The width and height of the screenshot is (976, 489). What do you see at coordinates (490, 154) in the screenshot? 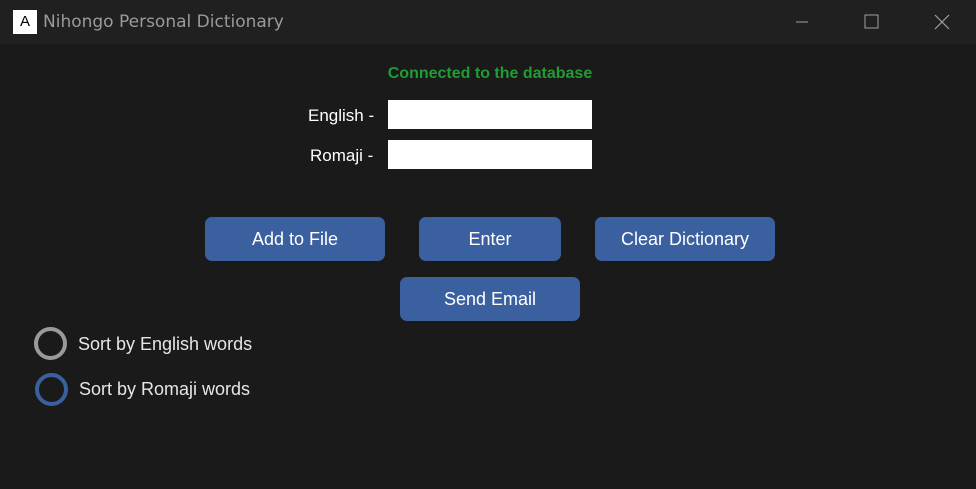
I see `romaji-field` at bounding box center [490, 154].